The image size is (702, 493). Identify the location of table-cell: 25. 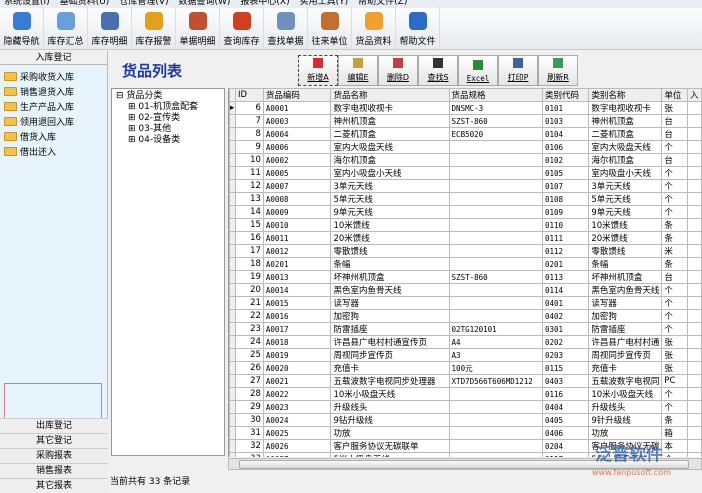
(249, 355).